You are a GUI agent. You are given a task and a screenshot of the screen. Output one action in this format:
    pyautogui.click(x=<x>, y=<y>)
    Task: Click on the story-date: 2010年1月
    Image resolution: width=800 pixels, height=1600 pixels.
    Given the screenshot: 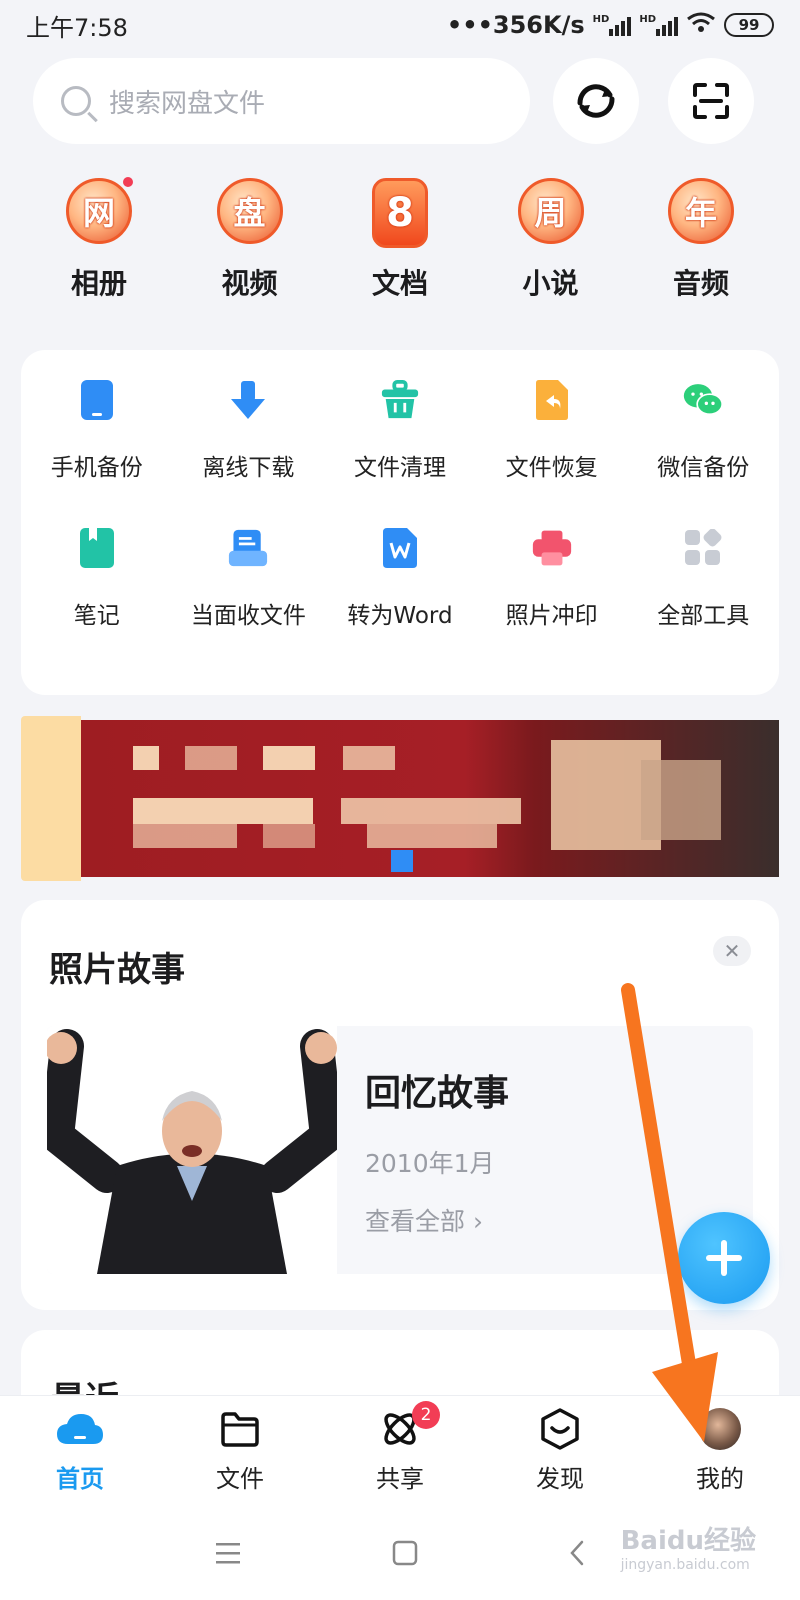 What is the action you would take?
    pyautogui.click(x=430, y=1163)
    